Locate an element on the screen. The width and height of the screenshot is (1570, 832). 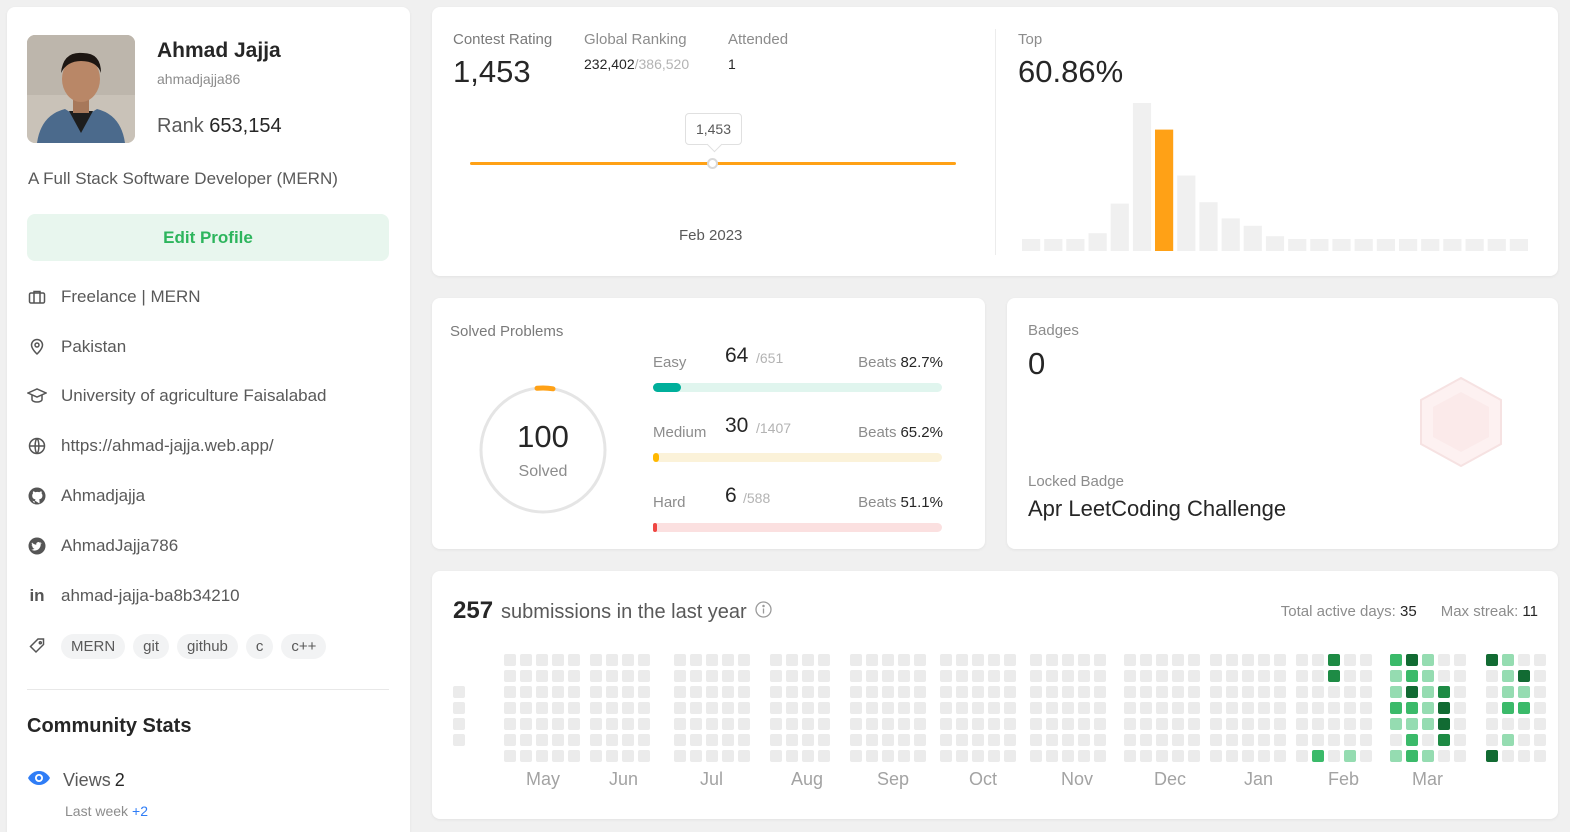
skill-tag: github is located at coordinates (207, 646).